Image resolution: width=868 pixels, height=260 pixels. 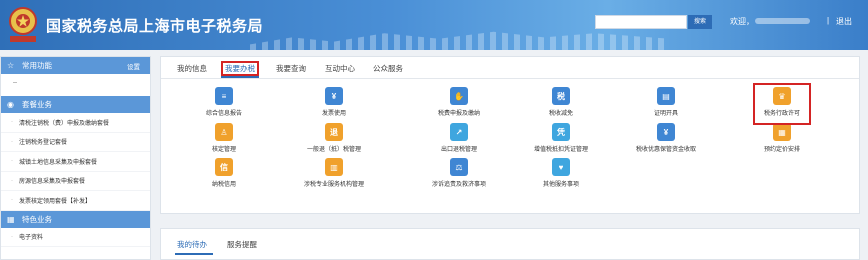 What do you see at coordinates (333, 150) in the screenshot?
I see `function-label: 一般退（抵）税管理` at bounding box center [333, 150].